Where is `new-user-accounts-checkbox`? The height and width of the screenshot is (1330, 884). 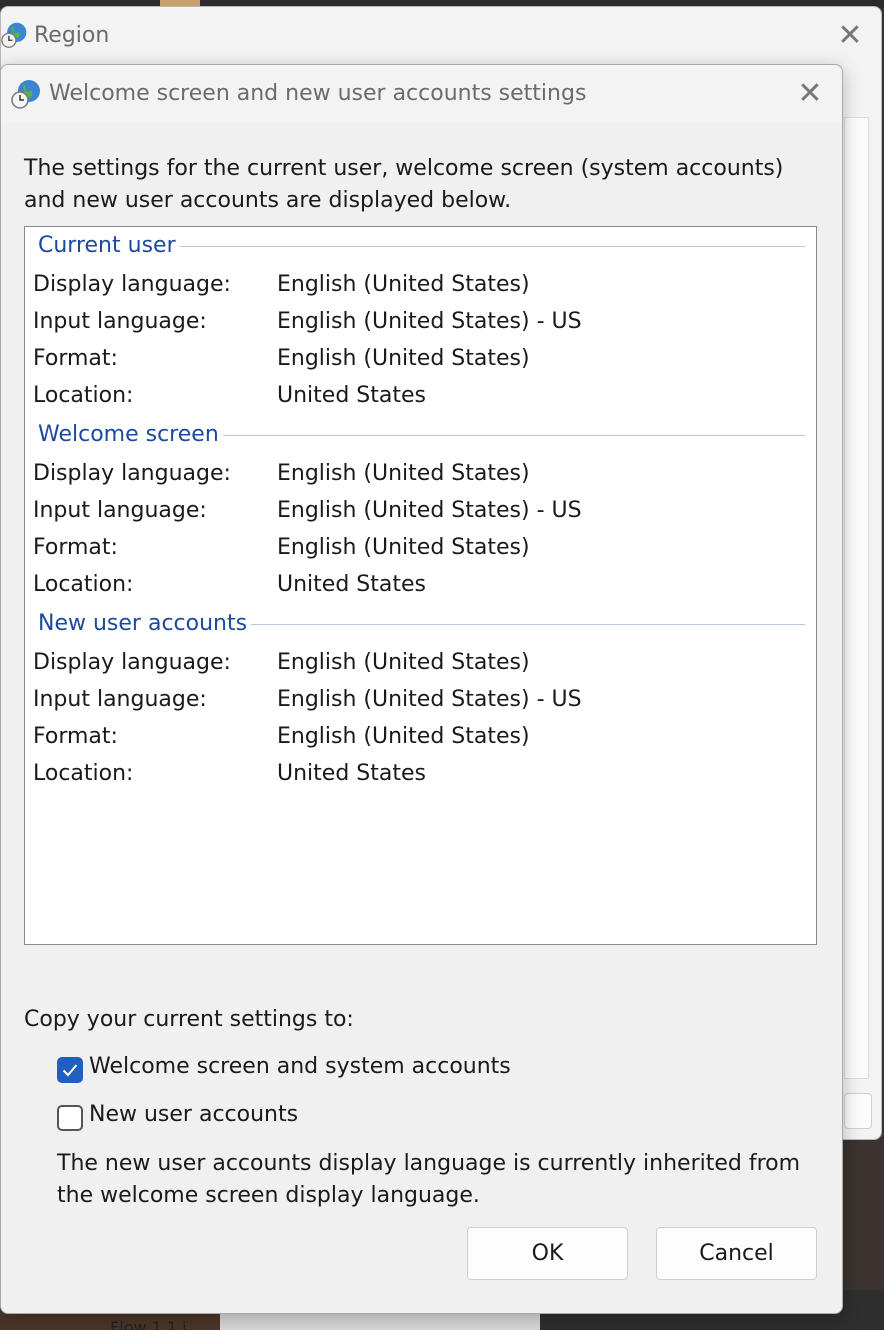
new-user-accounts-checkbox is located at coordinates (70, 1118).